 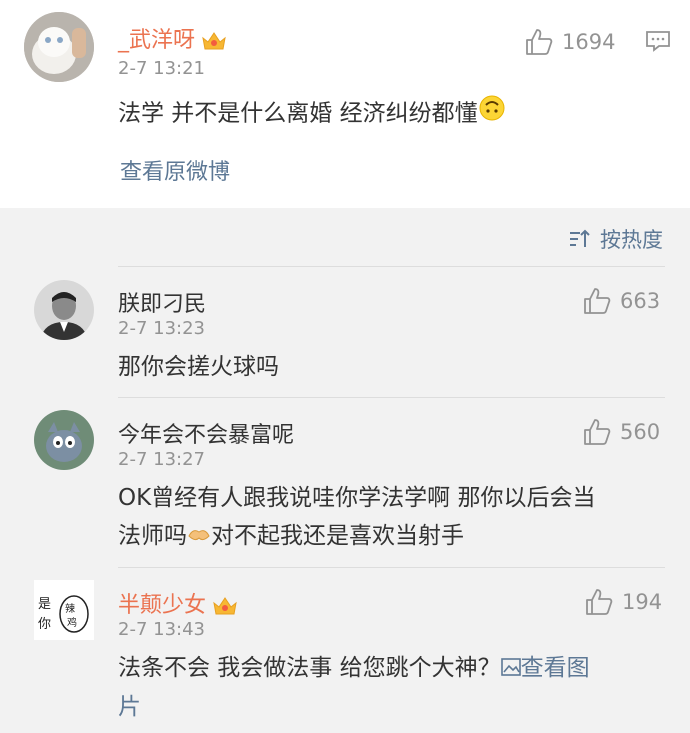 I want to click on meme-avatar-image: 是你 辣鸡, so click(x=64, y=610).